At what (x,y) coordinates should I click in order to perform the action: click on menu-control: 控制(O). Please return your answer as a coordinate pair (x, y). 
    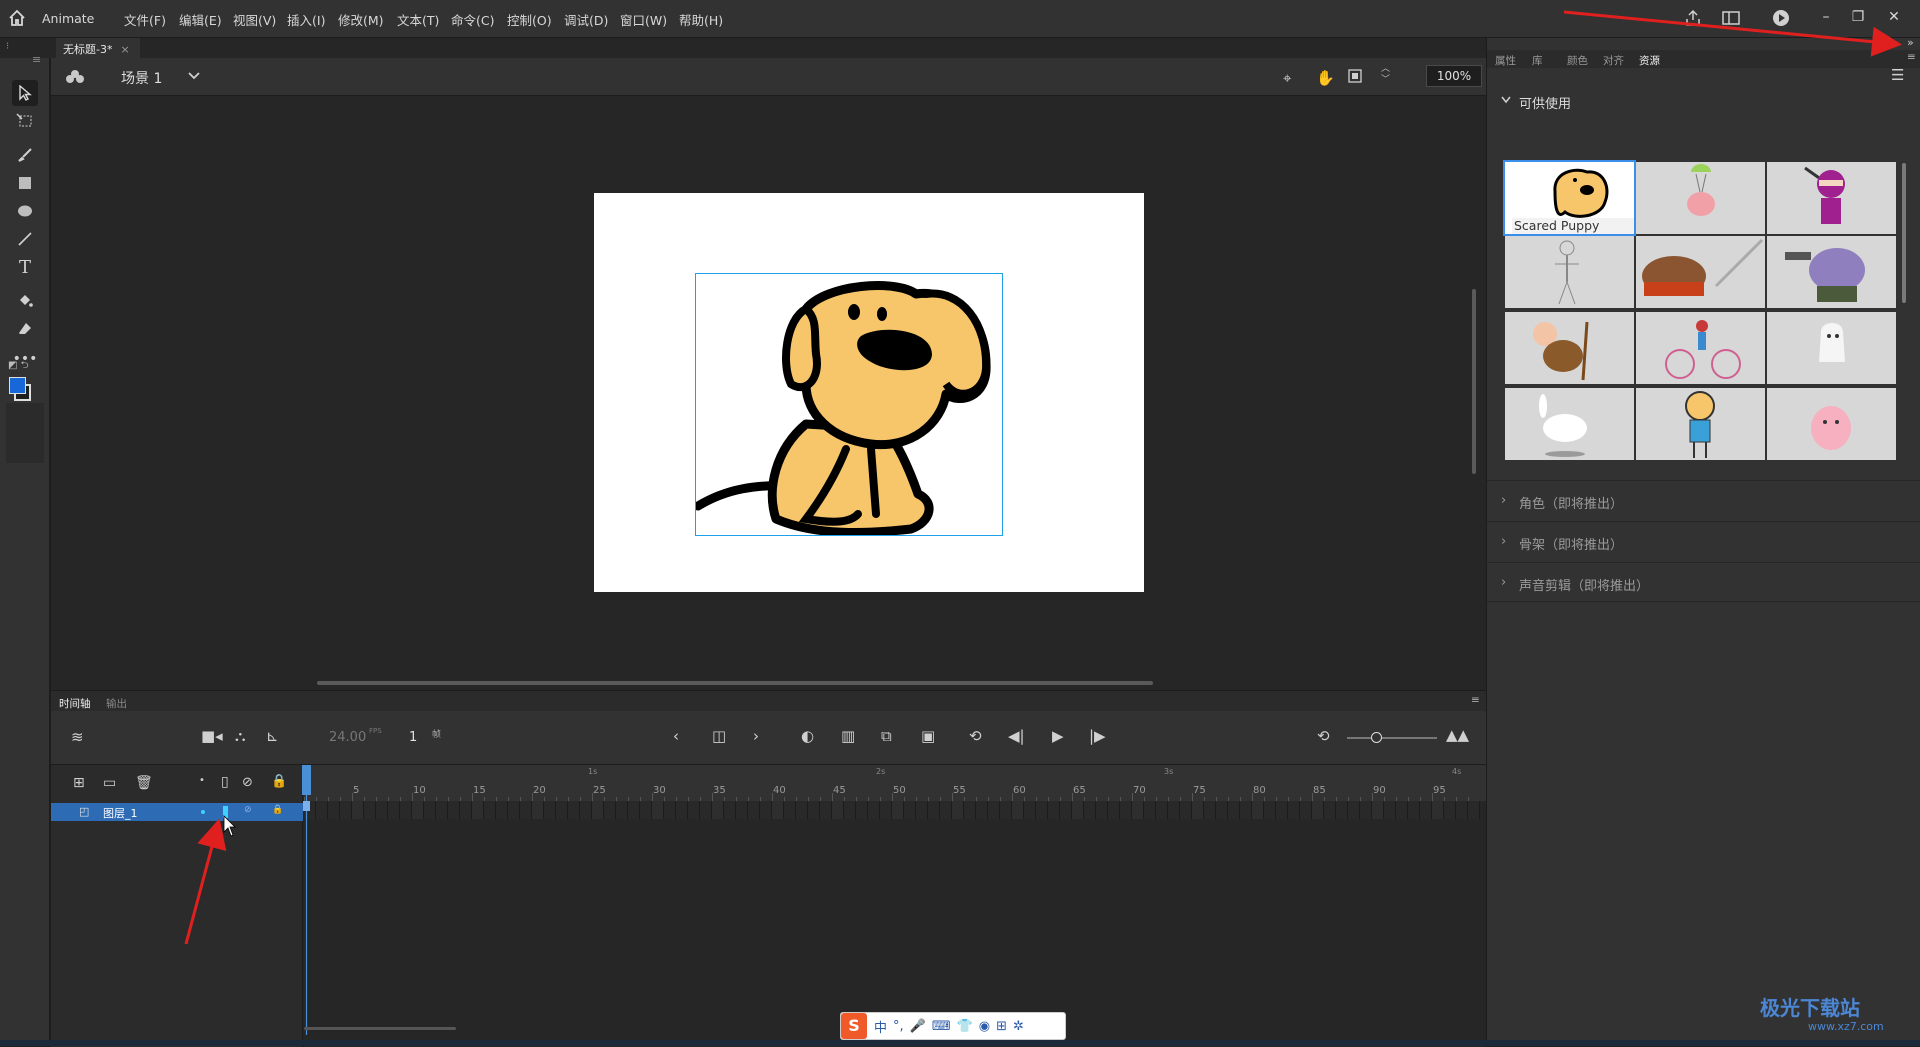
    Looking at the image, I should click on (529, 19).